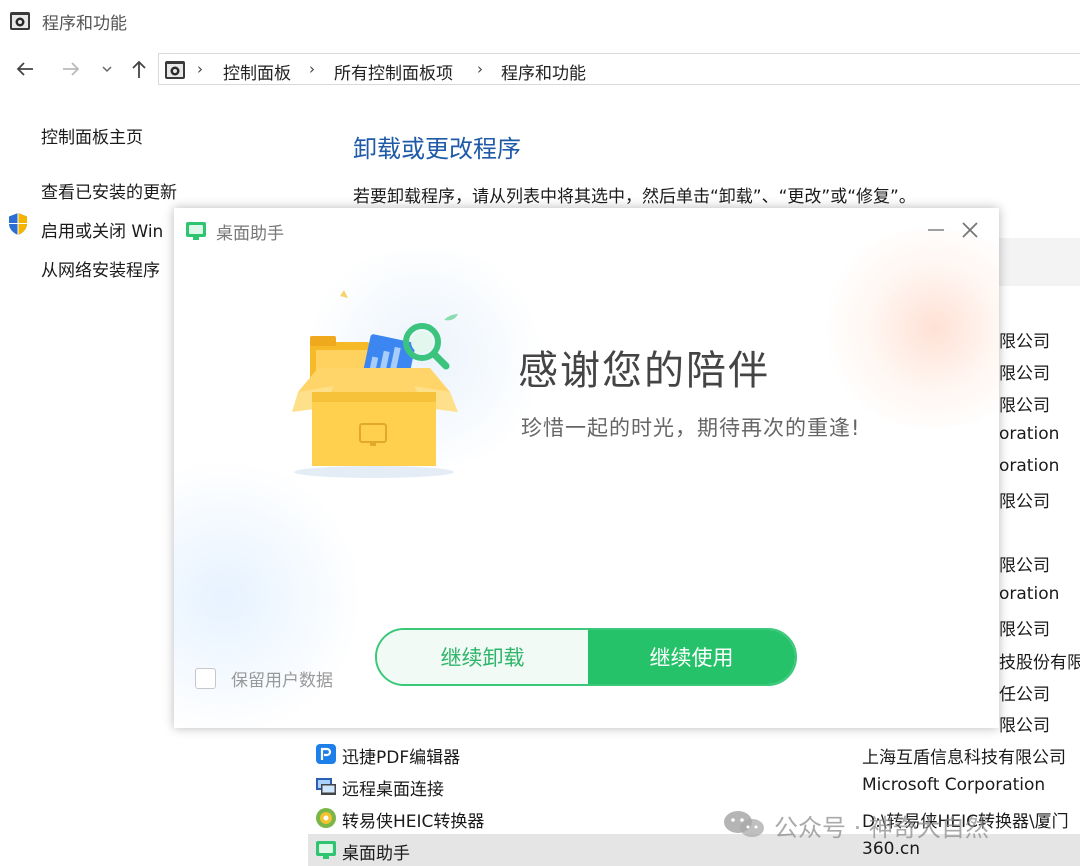 The width and height of the screenshot is (1080, 866). Describe the element at coordinates (102, 229) in the screenshot. I see `sidebar-item-windows-features: 启用或关闭 Win` at that location.